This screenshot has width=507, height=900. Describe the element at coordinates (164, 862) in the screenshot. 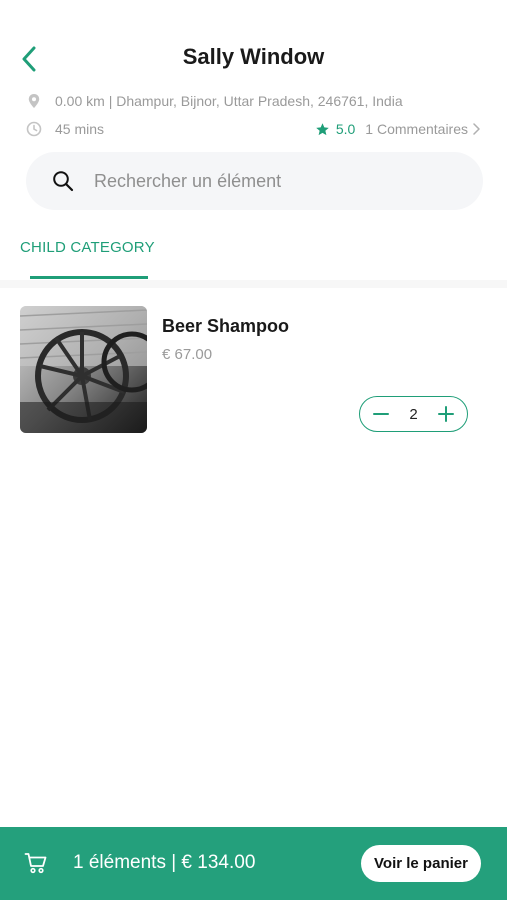

I see `cart-summary: 1 éléments | € 134.00` at that location.